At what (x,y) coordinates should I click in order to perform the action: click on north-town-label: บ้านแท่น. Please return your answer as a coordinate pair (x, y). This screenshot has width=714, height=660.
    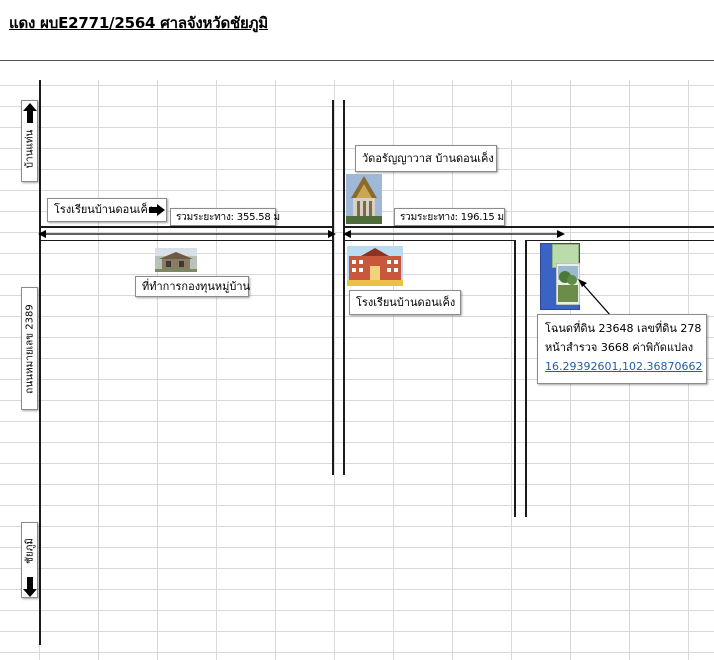
    Looking at the image, I should click on (29, 141).